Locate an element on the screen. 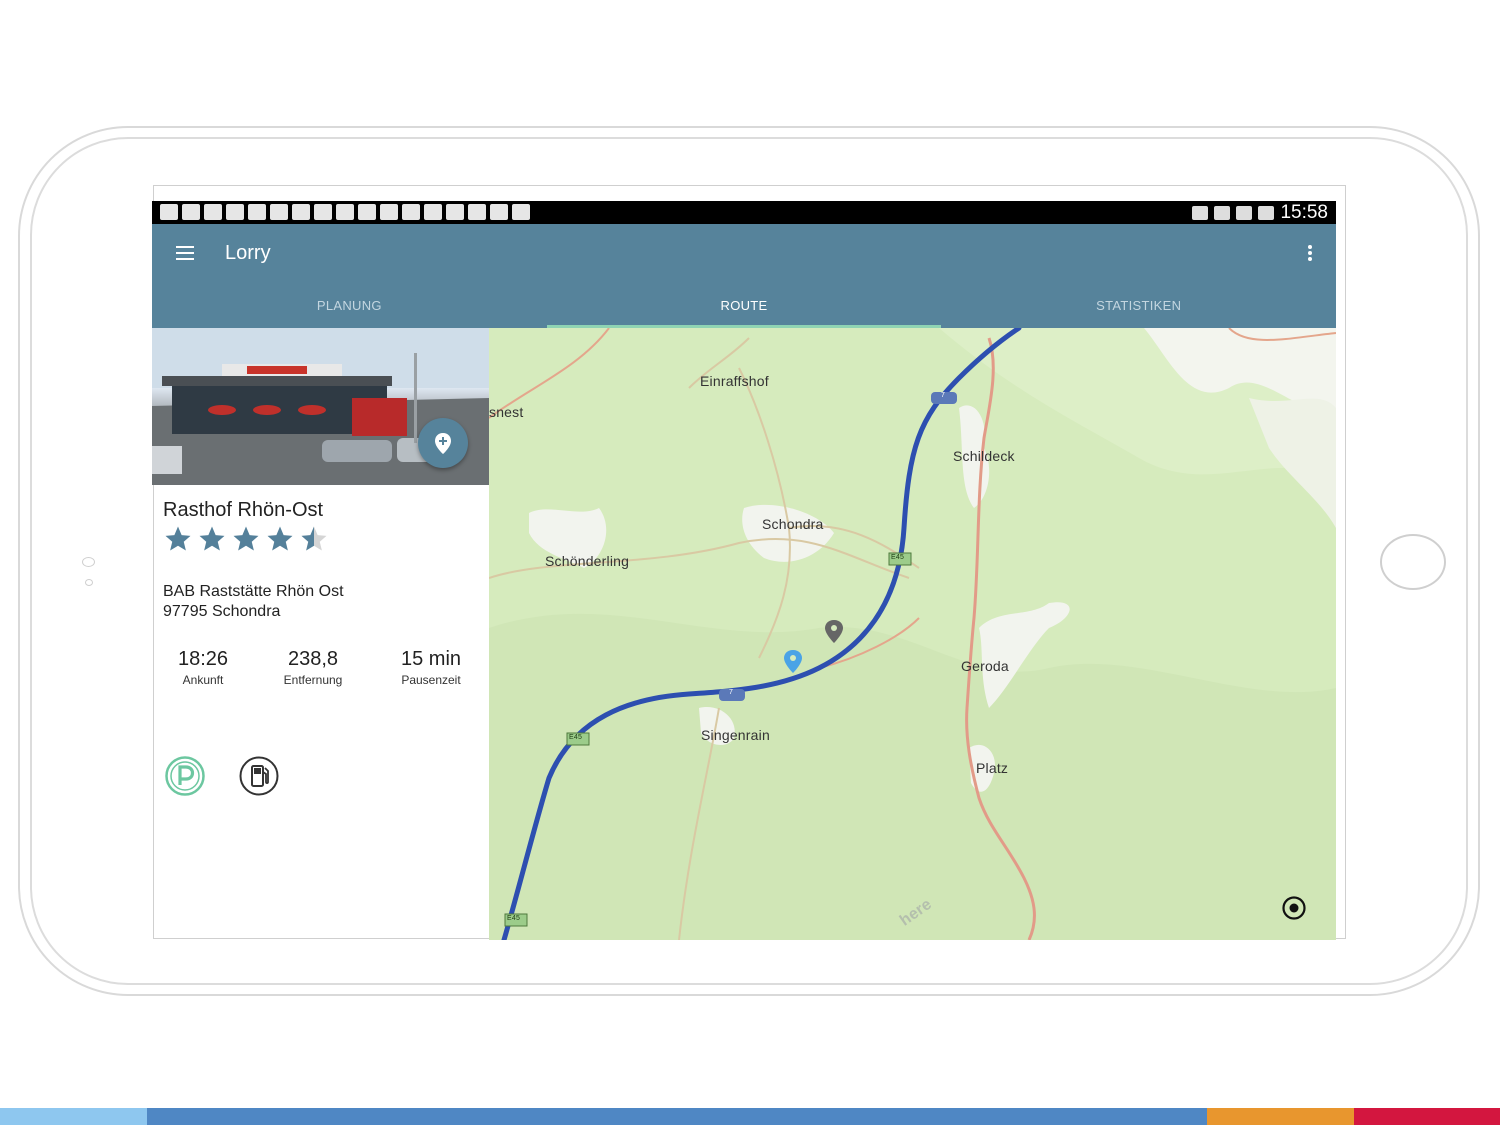 The image size is (1500, 1125). wifi-icon is located at coordinates (1222, 212).